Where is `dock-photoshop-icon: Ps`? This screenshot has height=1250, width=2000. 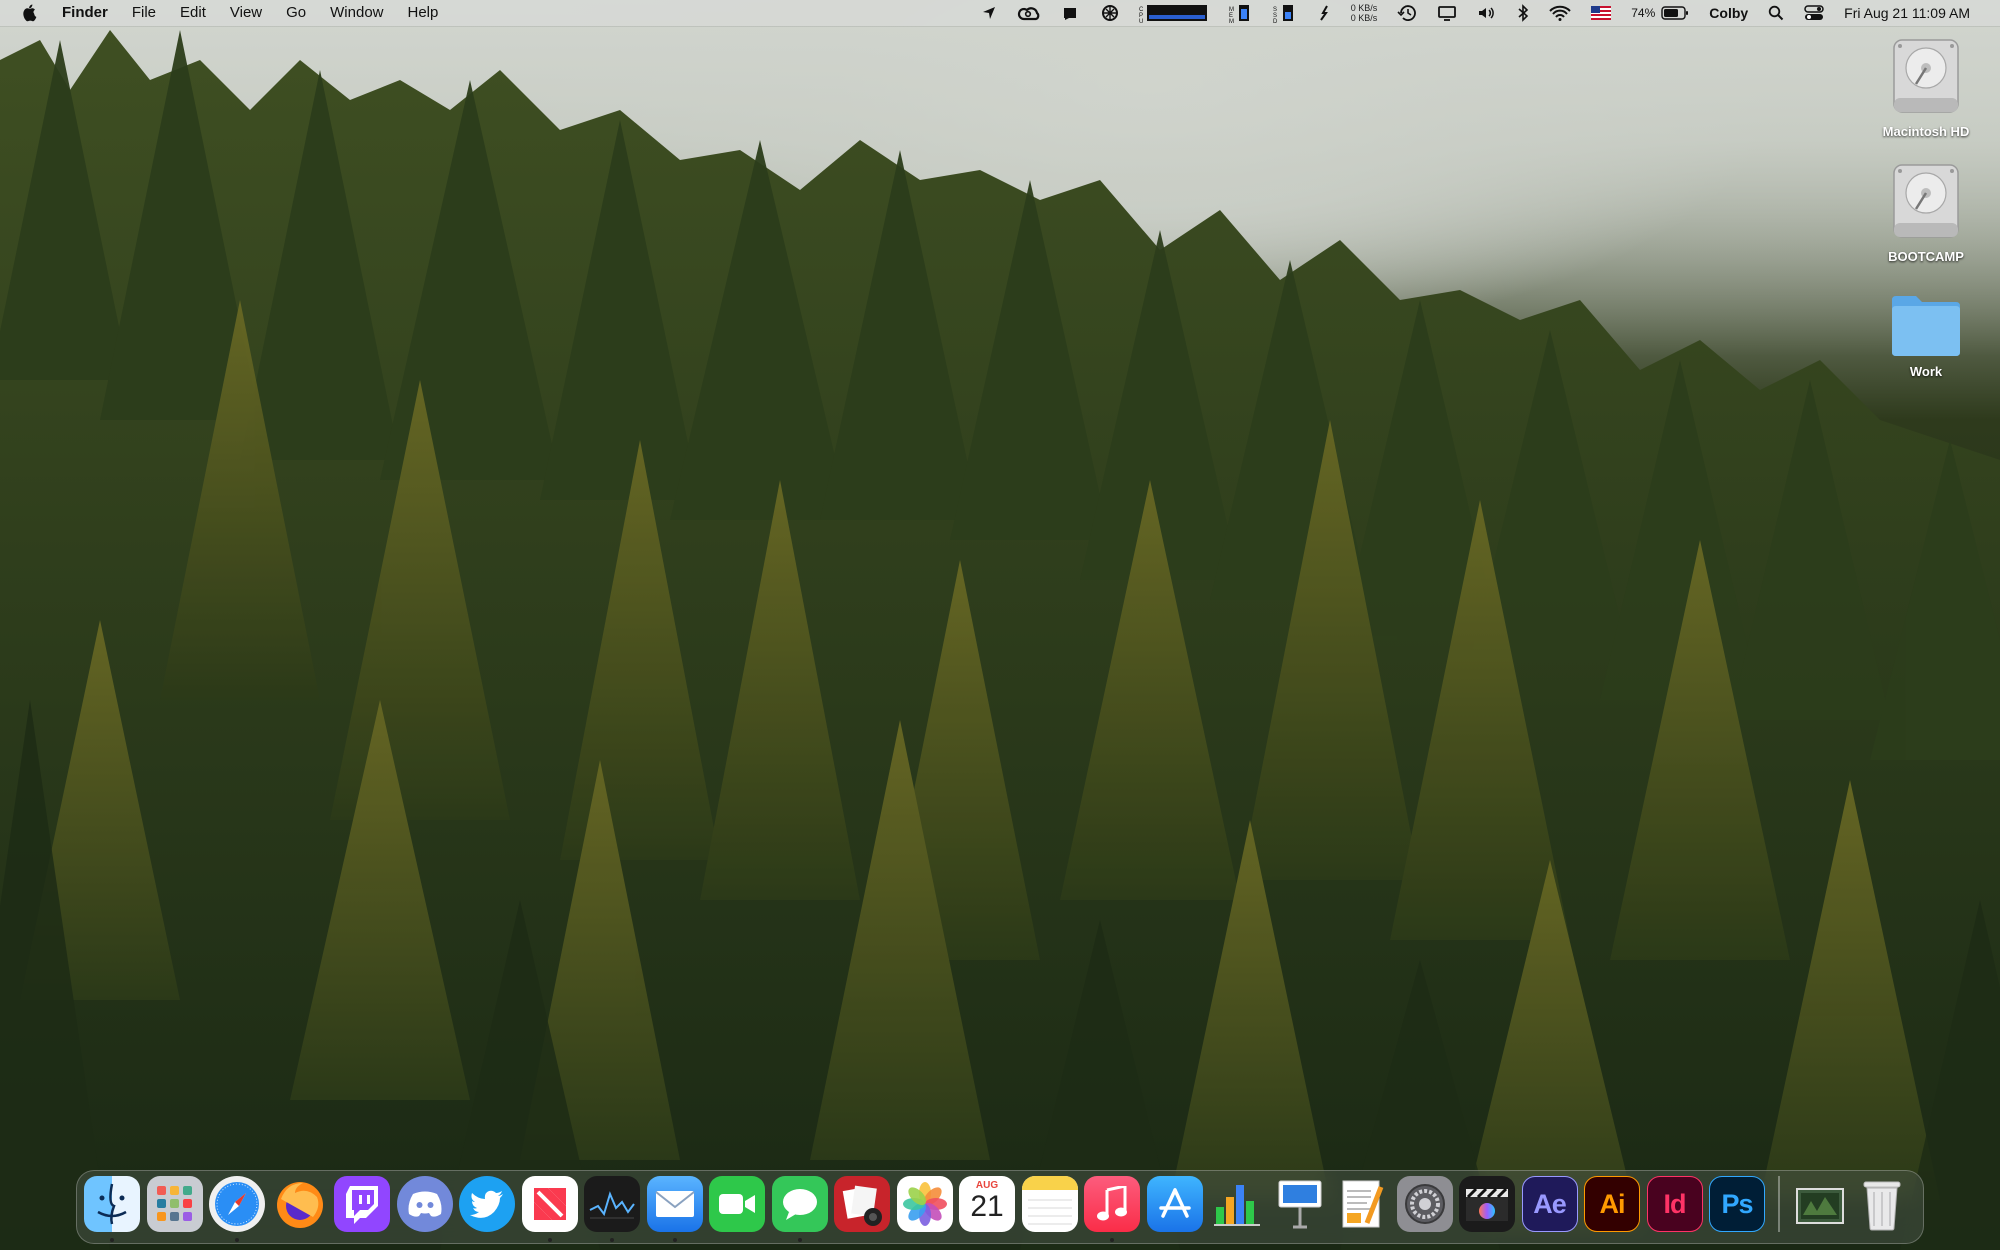 dock-photoshop-icon: Ps is located at coordinates (1737, 1204).